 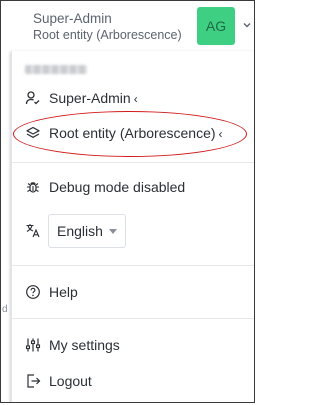 I want to click on my-settings-label: My settings, so click(x=84, y=345).